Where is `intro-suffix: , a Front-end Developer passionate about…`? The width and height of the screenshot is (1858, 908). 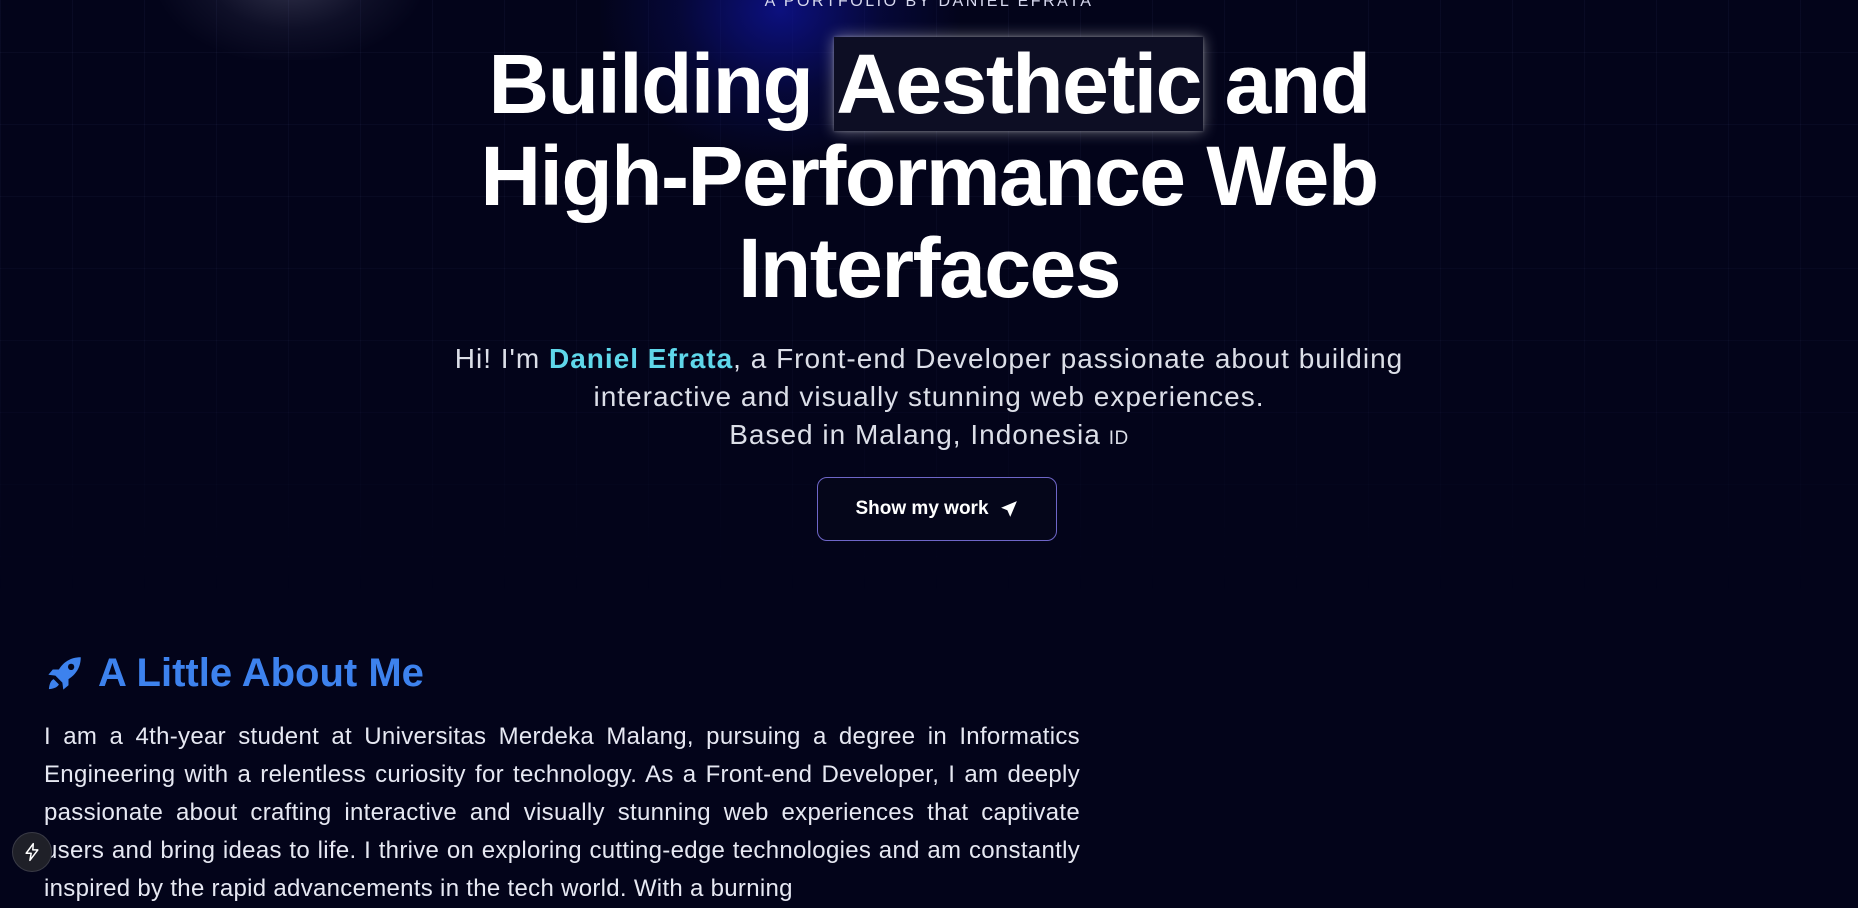
intro-suffix: , a Front-end Developer passionate about… is located at coordinates (1068, 358).